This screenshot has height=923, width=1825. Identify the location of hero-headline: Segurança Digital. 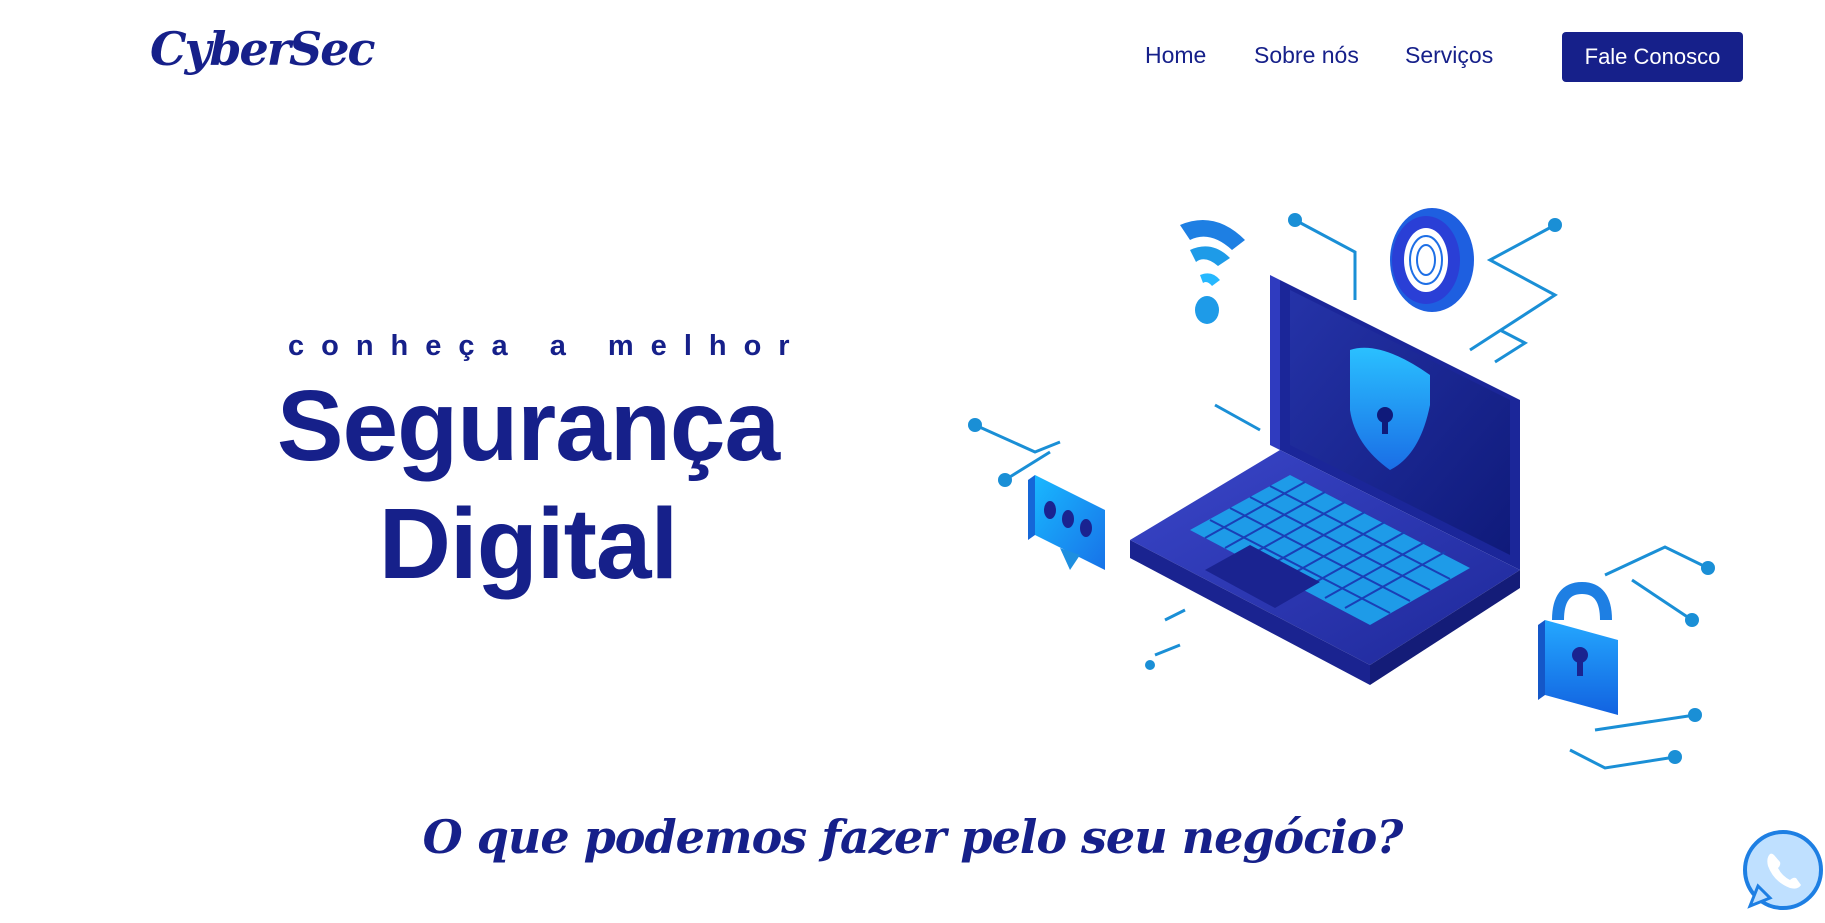
(528, 485).